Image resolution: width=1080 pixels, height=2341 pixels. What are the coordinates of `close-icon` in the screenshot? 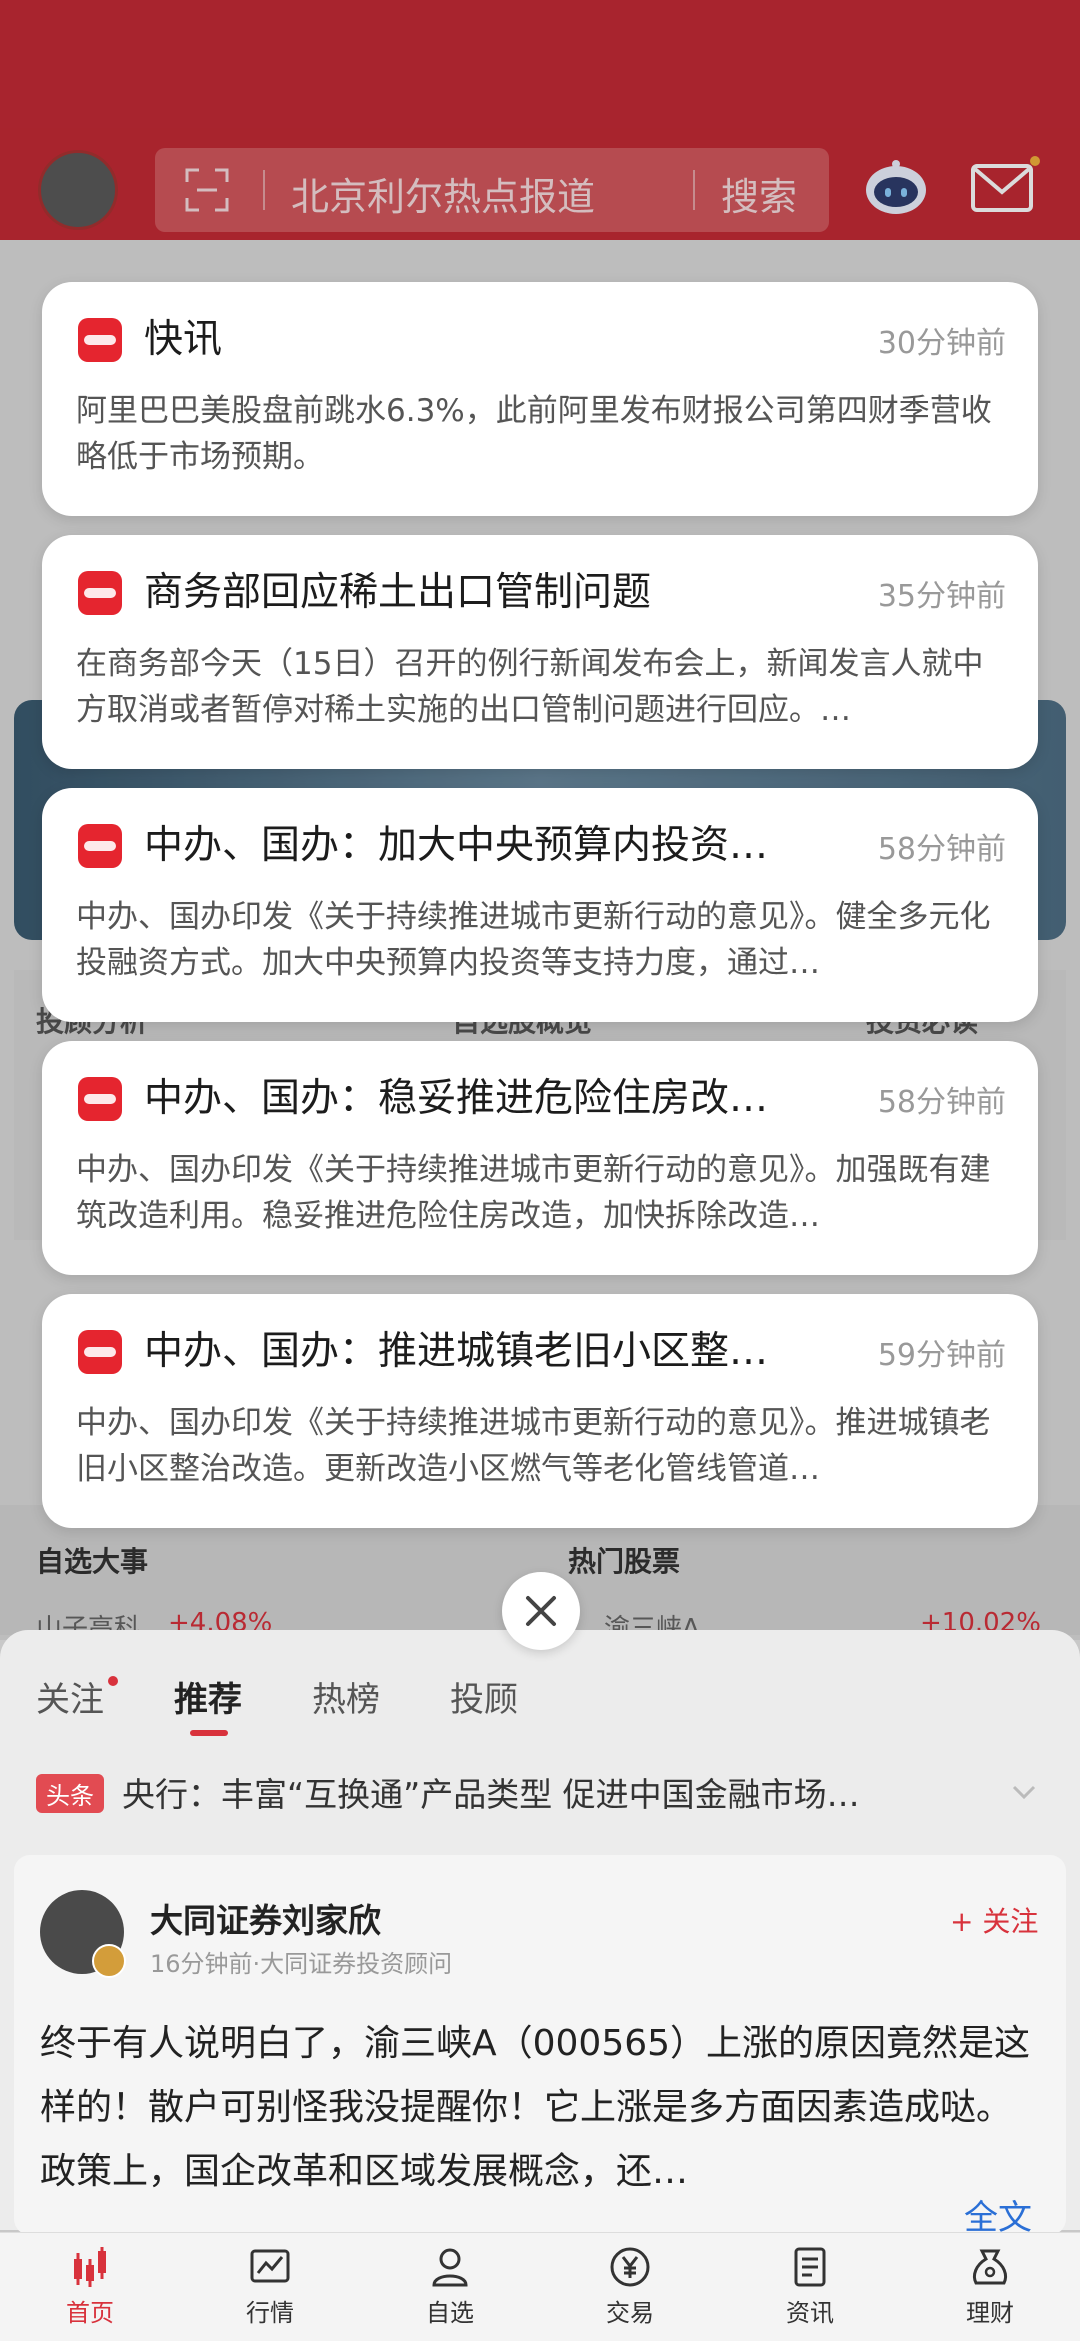 It's located at (541, 1611).